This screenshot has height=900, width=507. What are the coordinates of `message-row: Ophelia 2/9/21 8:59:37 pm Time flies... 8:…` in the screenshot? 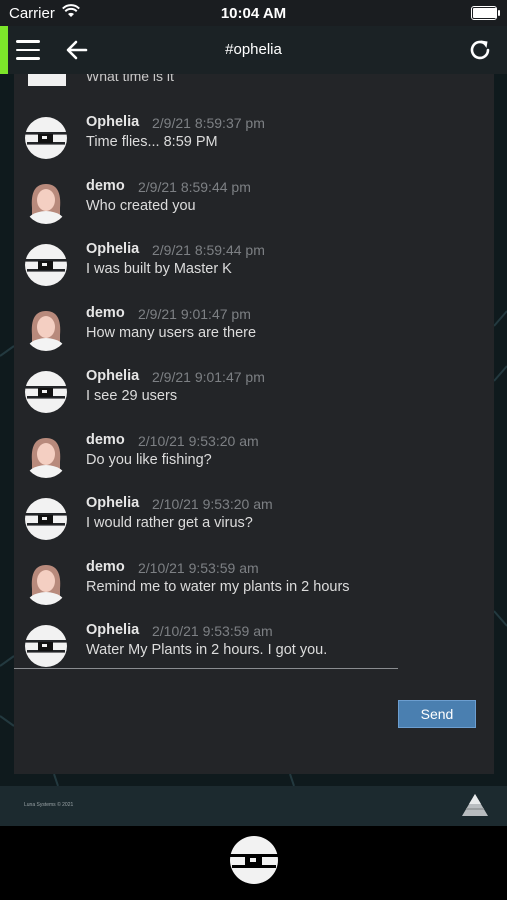 It's located at (254, 145).